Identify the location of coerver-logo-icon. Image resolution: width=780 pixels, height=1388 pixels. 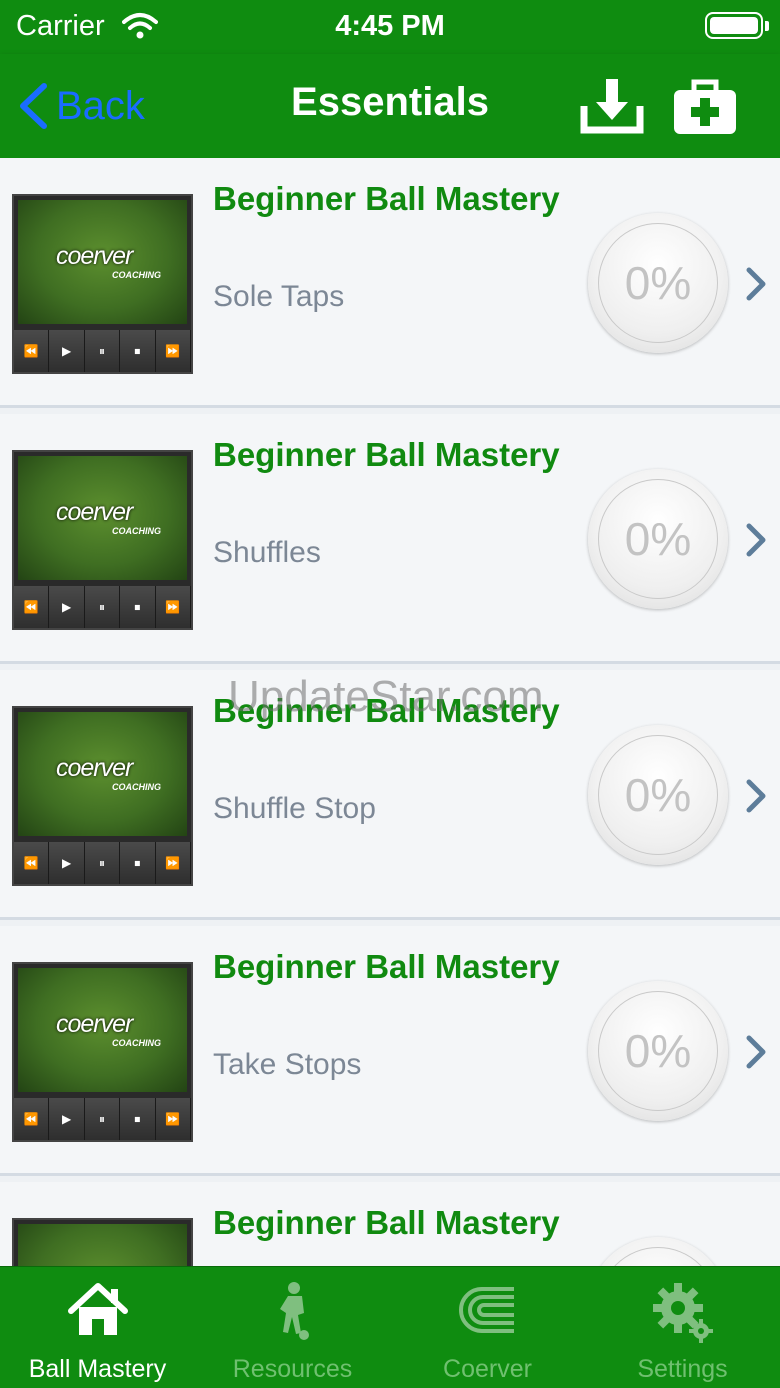
(486, 1310).